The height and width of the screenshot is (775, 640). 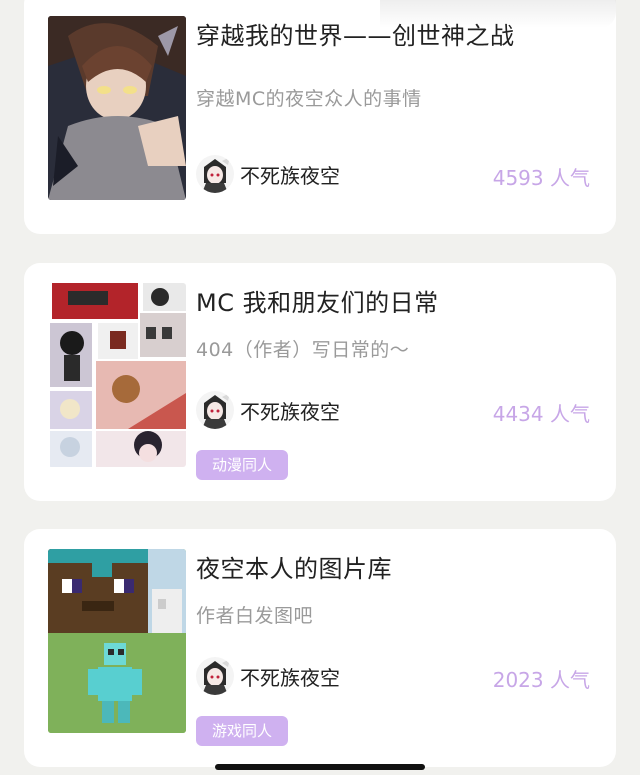 What do you see at coordinates (541, 178) in the screenshot?
I see `popularity-count: 4593 人气` at bounding box center [541, 178].